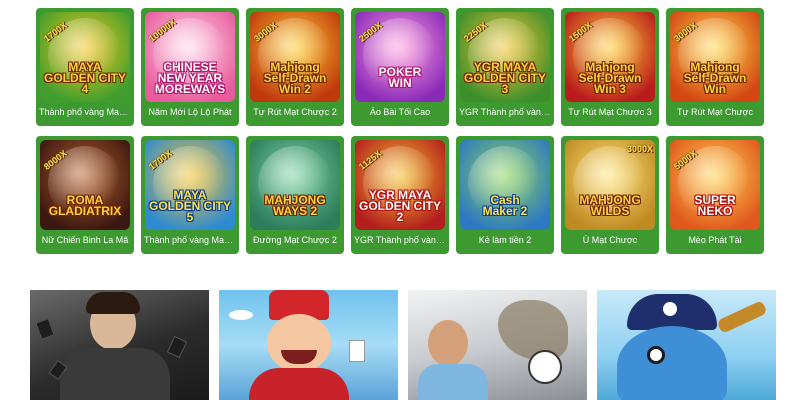 The height and width of the screenshot is (400, 800). What do you see at coordinates (85, 77) in the screenshot?
I see `game-logo: MAYA GOLDEN CITY 4` at bounding box center [85, 77].